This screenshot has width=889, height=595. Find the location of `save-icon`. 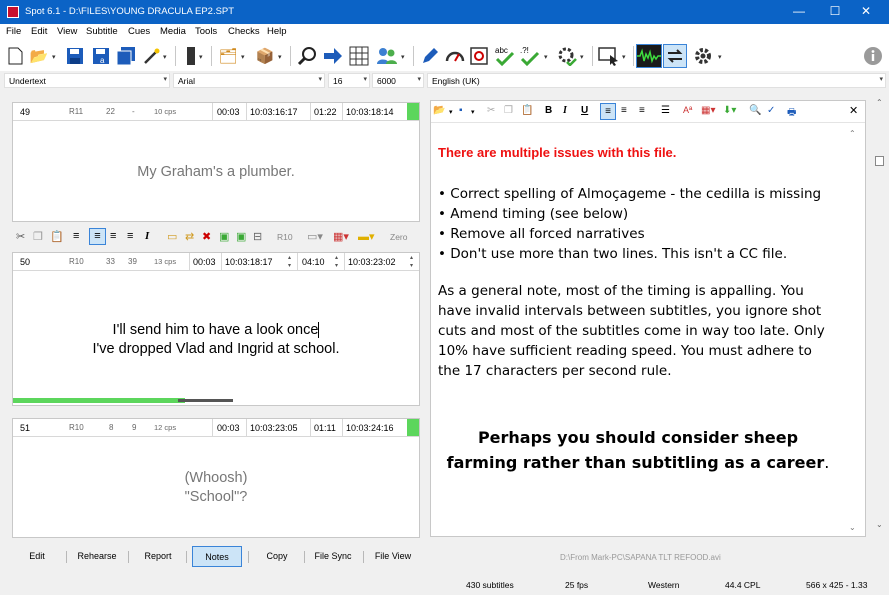

save-icon is located at coordinates (75, 56).